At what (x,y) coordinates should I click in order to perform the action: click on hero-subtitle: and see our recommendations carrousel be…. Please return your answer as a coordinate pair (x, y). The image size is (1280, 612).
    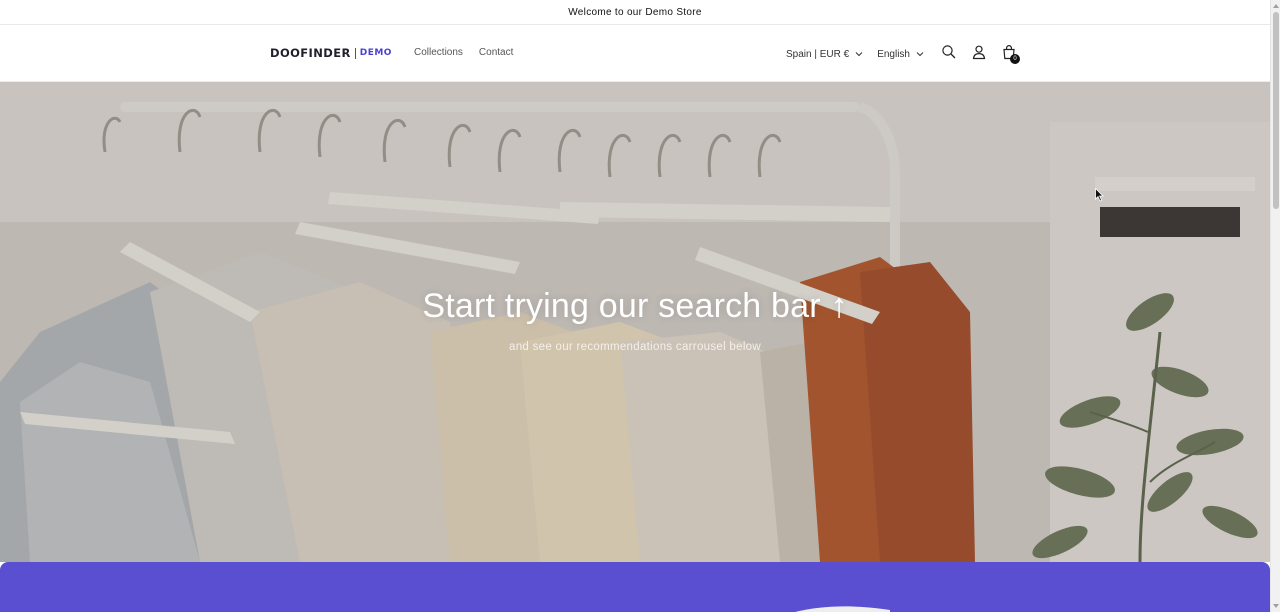
    Looking at the image, I should click on (635, 347).